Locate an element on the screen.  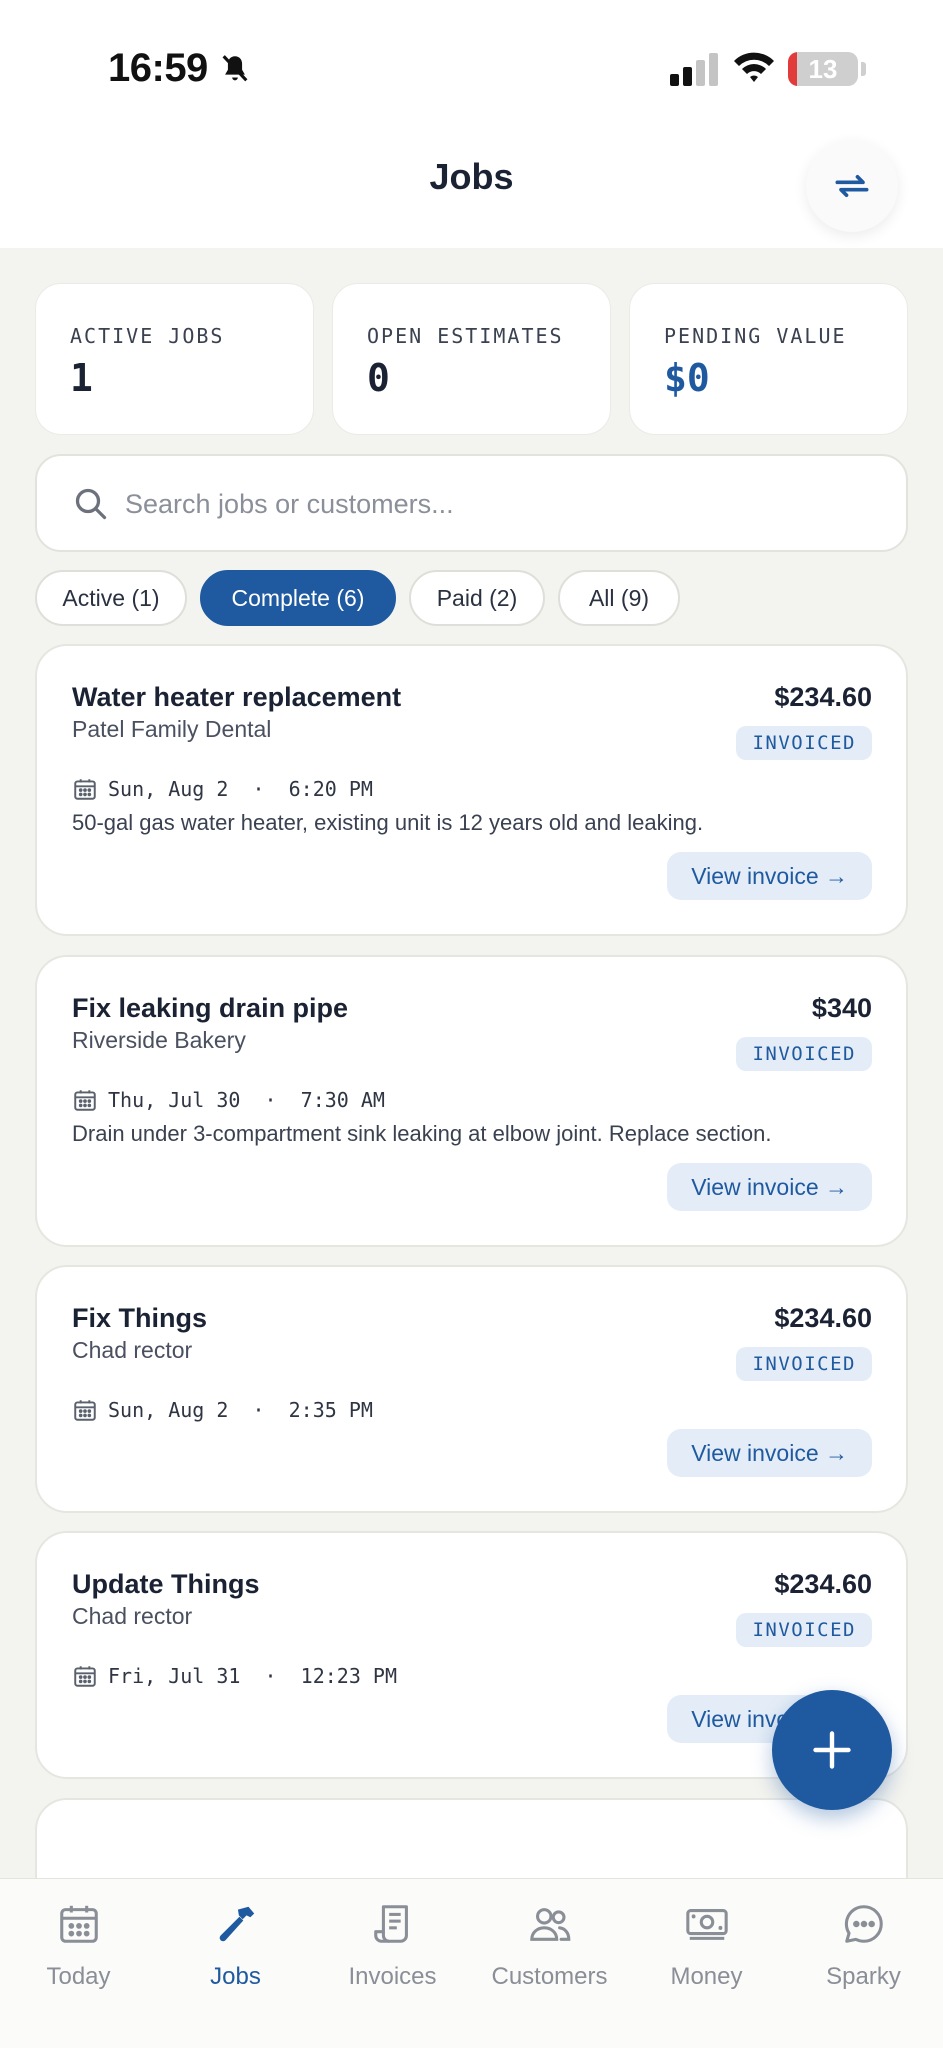
nav-label: Money is located at coordinates (706, 1976).